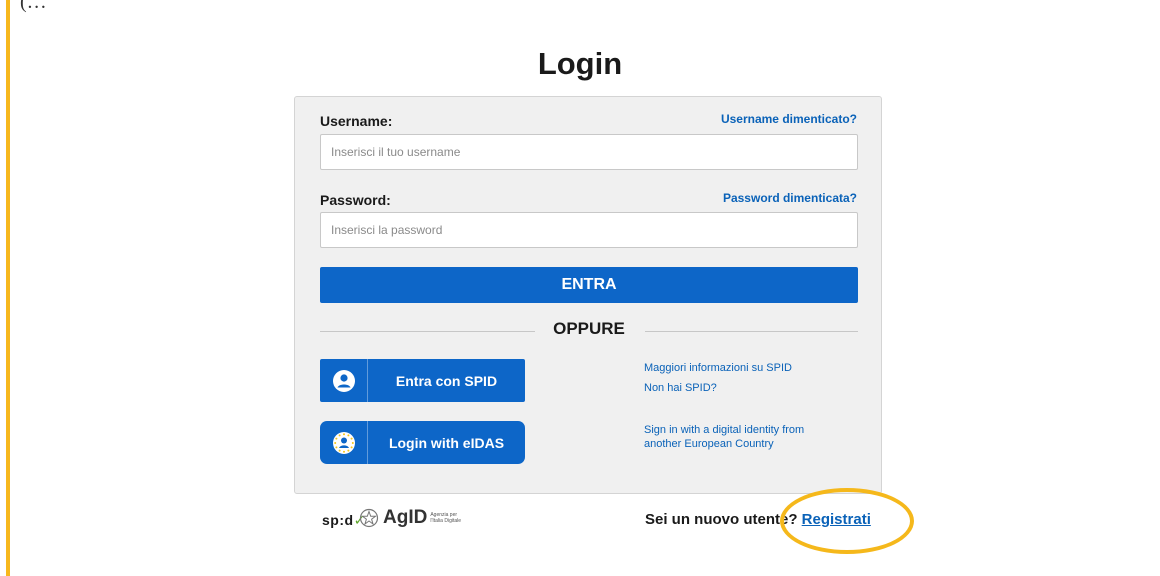 This screenshot has height=576, width=1160. I want to click on eidas-icon-wrap, so click(344, 442).